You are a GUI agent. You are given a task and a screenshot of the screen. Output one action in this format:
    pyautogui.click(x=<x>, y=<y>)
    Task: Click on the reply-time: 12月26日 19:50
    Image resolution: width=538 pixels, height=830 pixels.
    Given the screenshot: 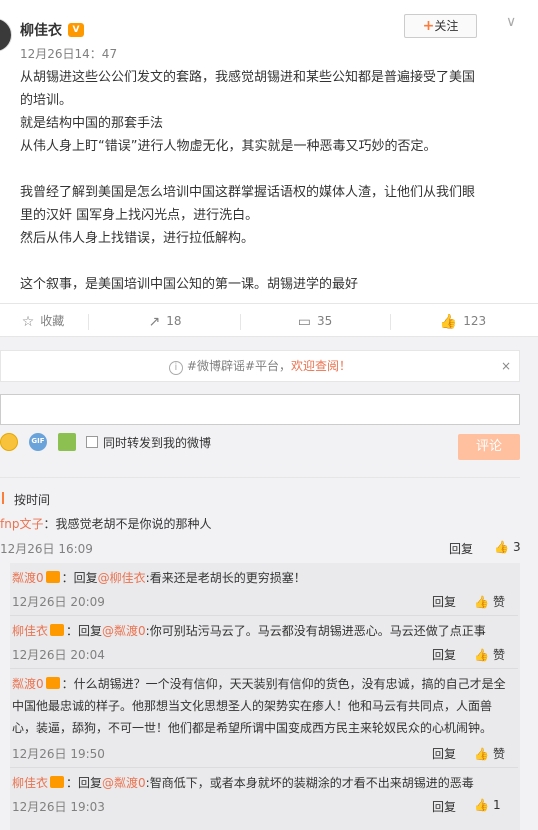 What is the action you would take?
    pyautogui.click(x=58, y=754)
    